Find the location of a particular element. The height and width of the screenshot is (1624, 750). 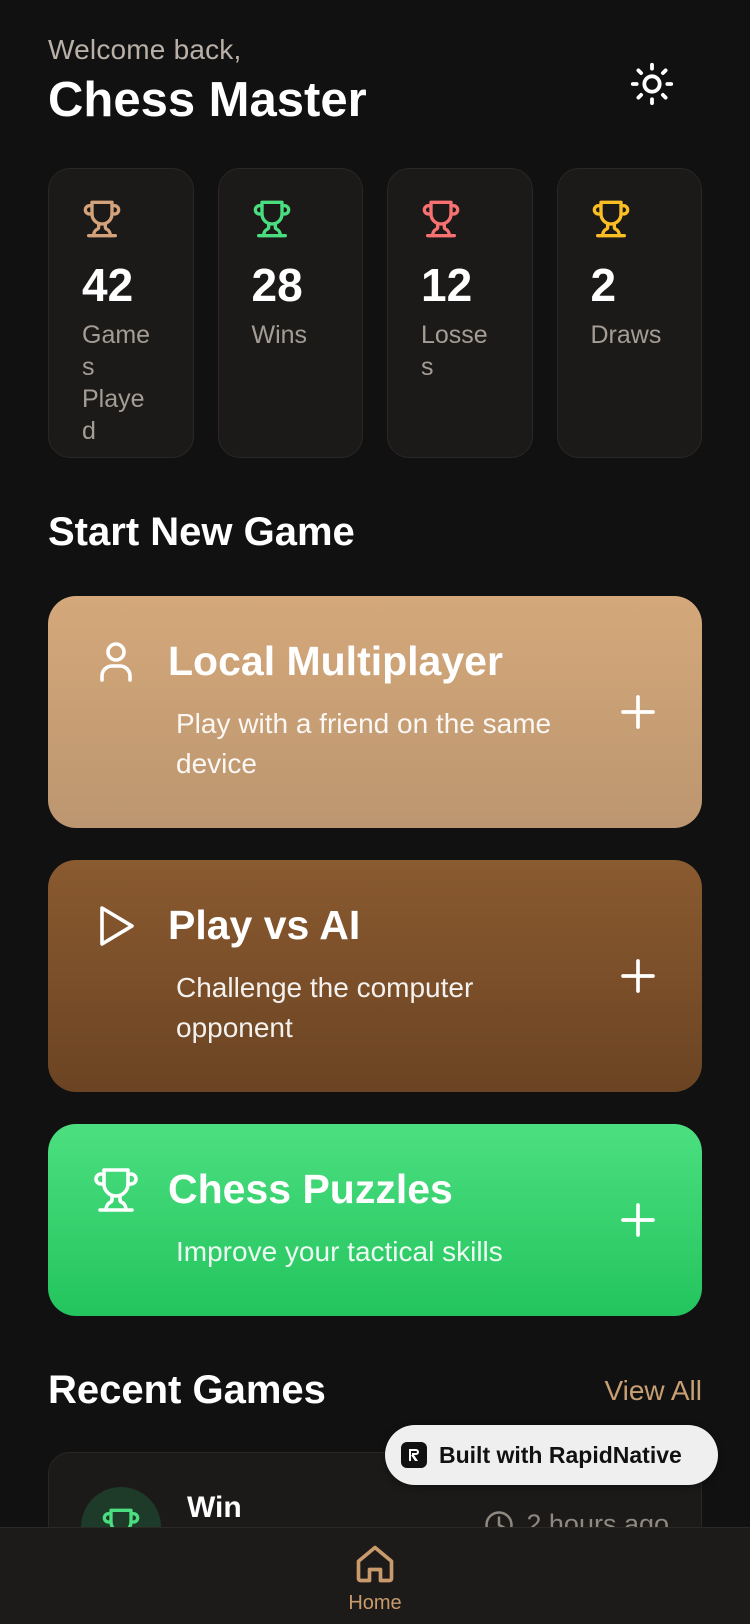

page-title: Chess Master is located at coordinates (207, 100).